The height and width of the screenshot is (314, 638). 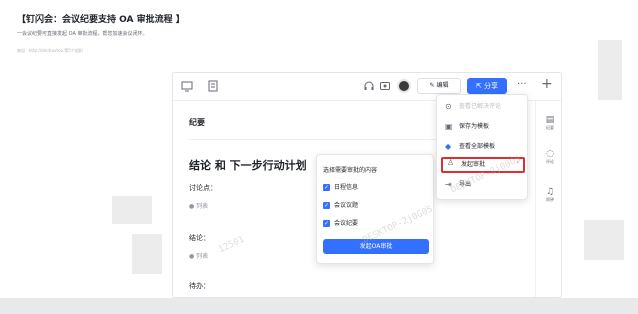 I want to click on save-icon: ▣, so click(x=449, y=126).